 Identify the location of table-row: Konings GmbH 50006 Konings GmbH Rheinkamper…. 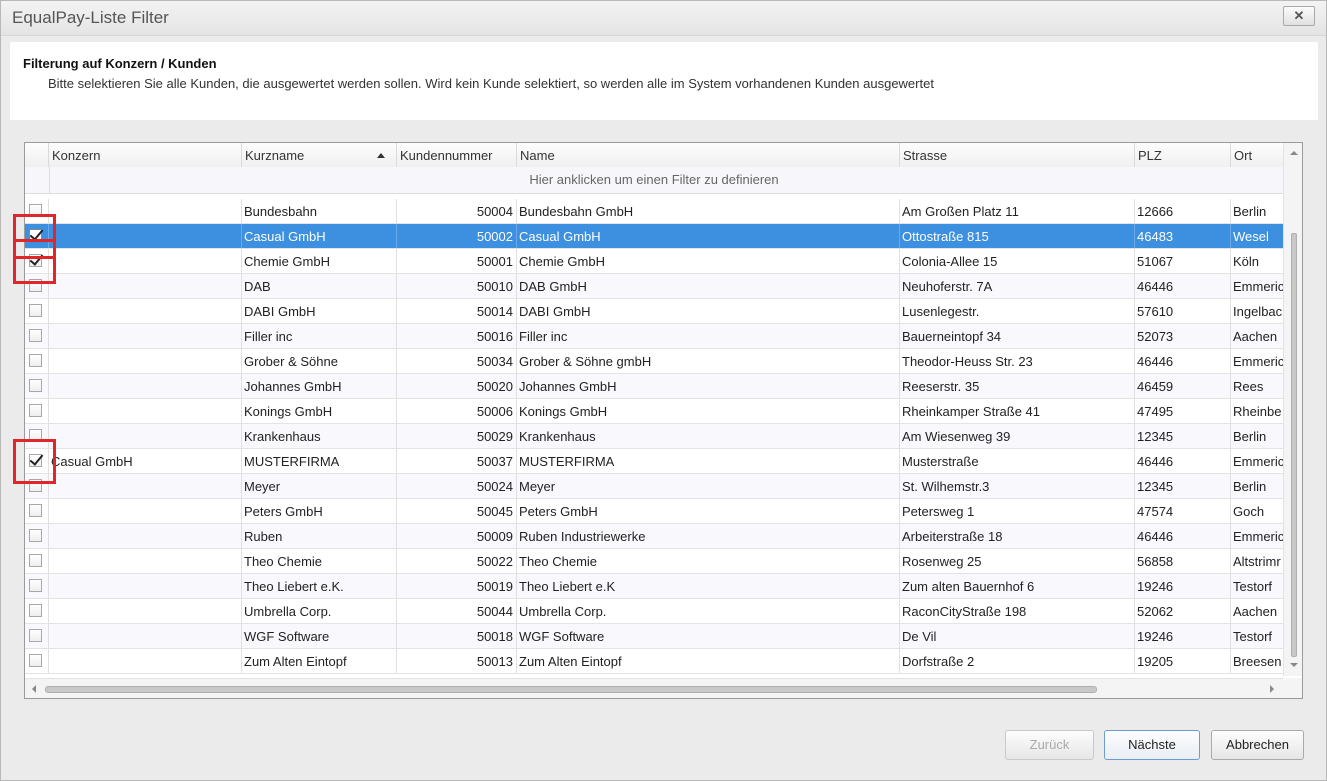
(654, 411).